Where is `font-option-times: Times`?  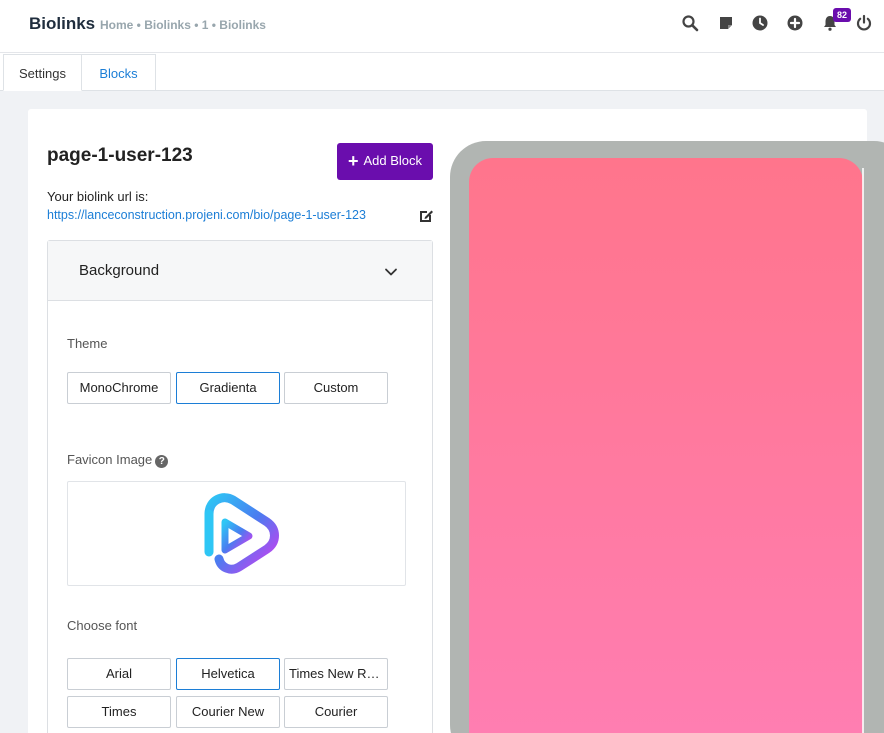 font-option-times: Times is located at coordinates (119, 712).